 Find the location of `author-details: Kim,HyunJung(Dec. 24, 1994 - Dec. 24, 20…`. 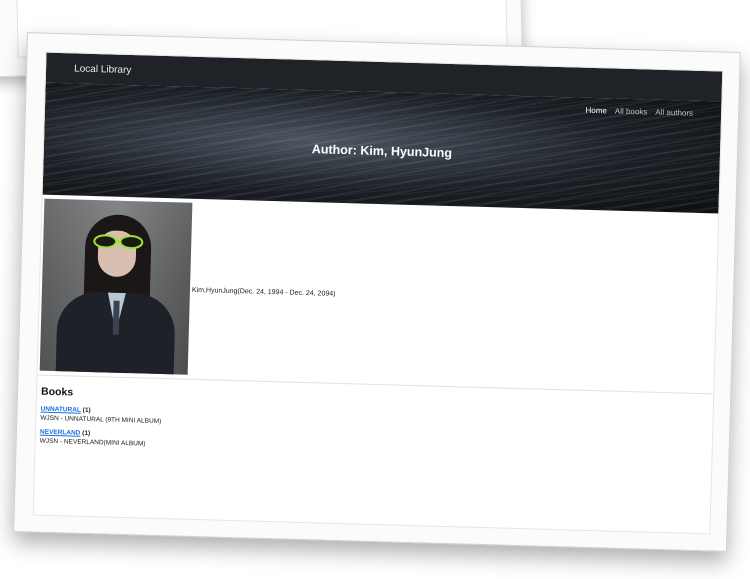

author-details: Kim,HyunJung(Dec. 24, 1994 - Dec. 24, 20… is located at coordinates (263, 292).